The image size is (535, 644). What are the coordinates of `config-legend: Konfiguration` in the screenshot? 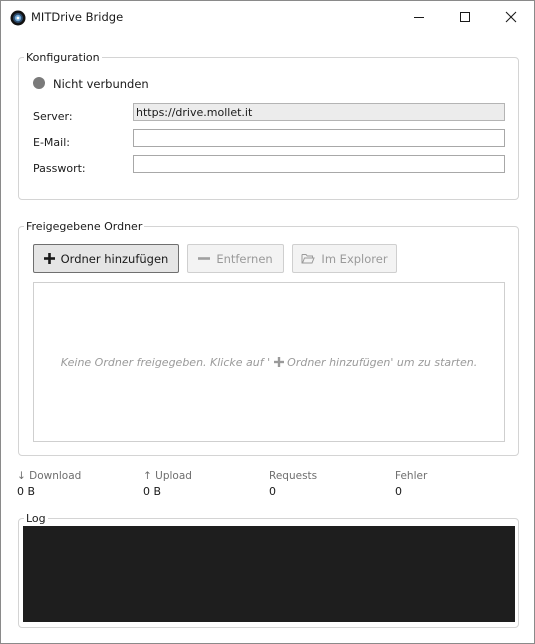 It's located at (63, 57).